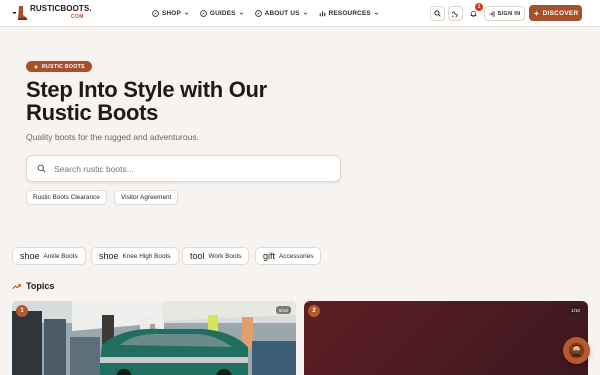 This screenshot has height=375, width=600. I want to click on category-label: Work Boots, so click(225, 256).